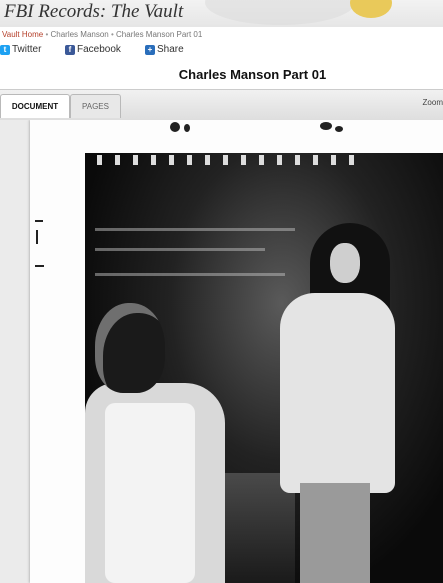 This screenshot has width=443, height=583. What do you see at coordinates (280, 12) in the screenshot?
I see `banner-globe-graphic` at bounding box center [280, 12].